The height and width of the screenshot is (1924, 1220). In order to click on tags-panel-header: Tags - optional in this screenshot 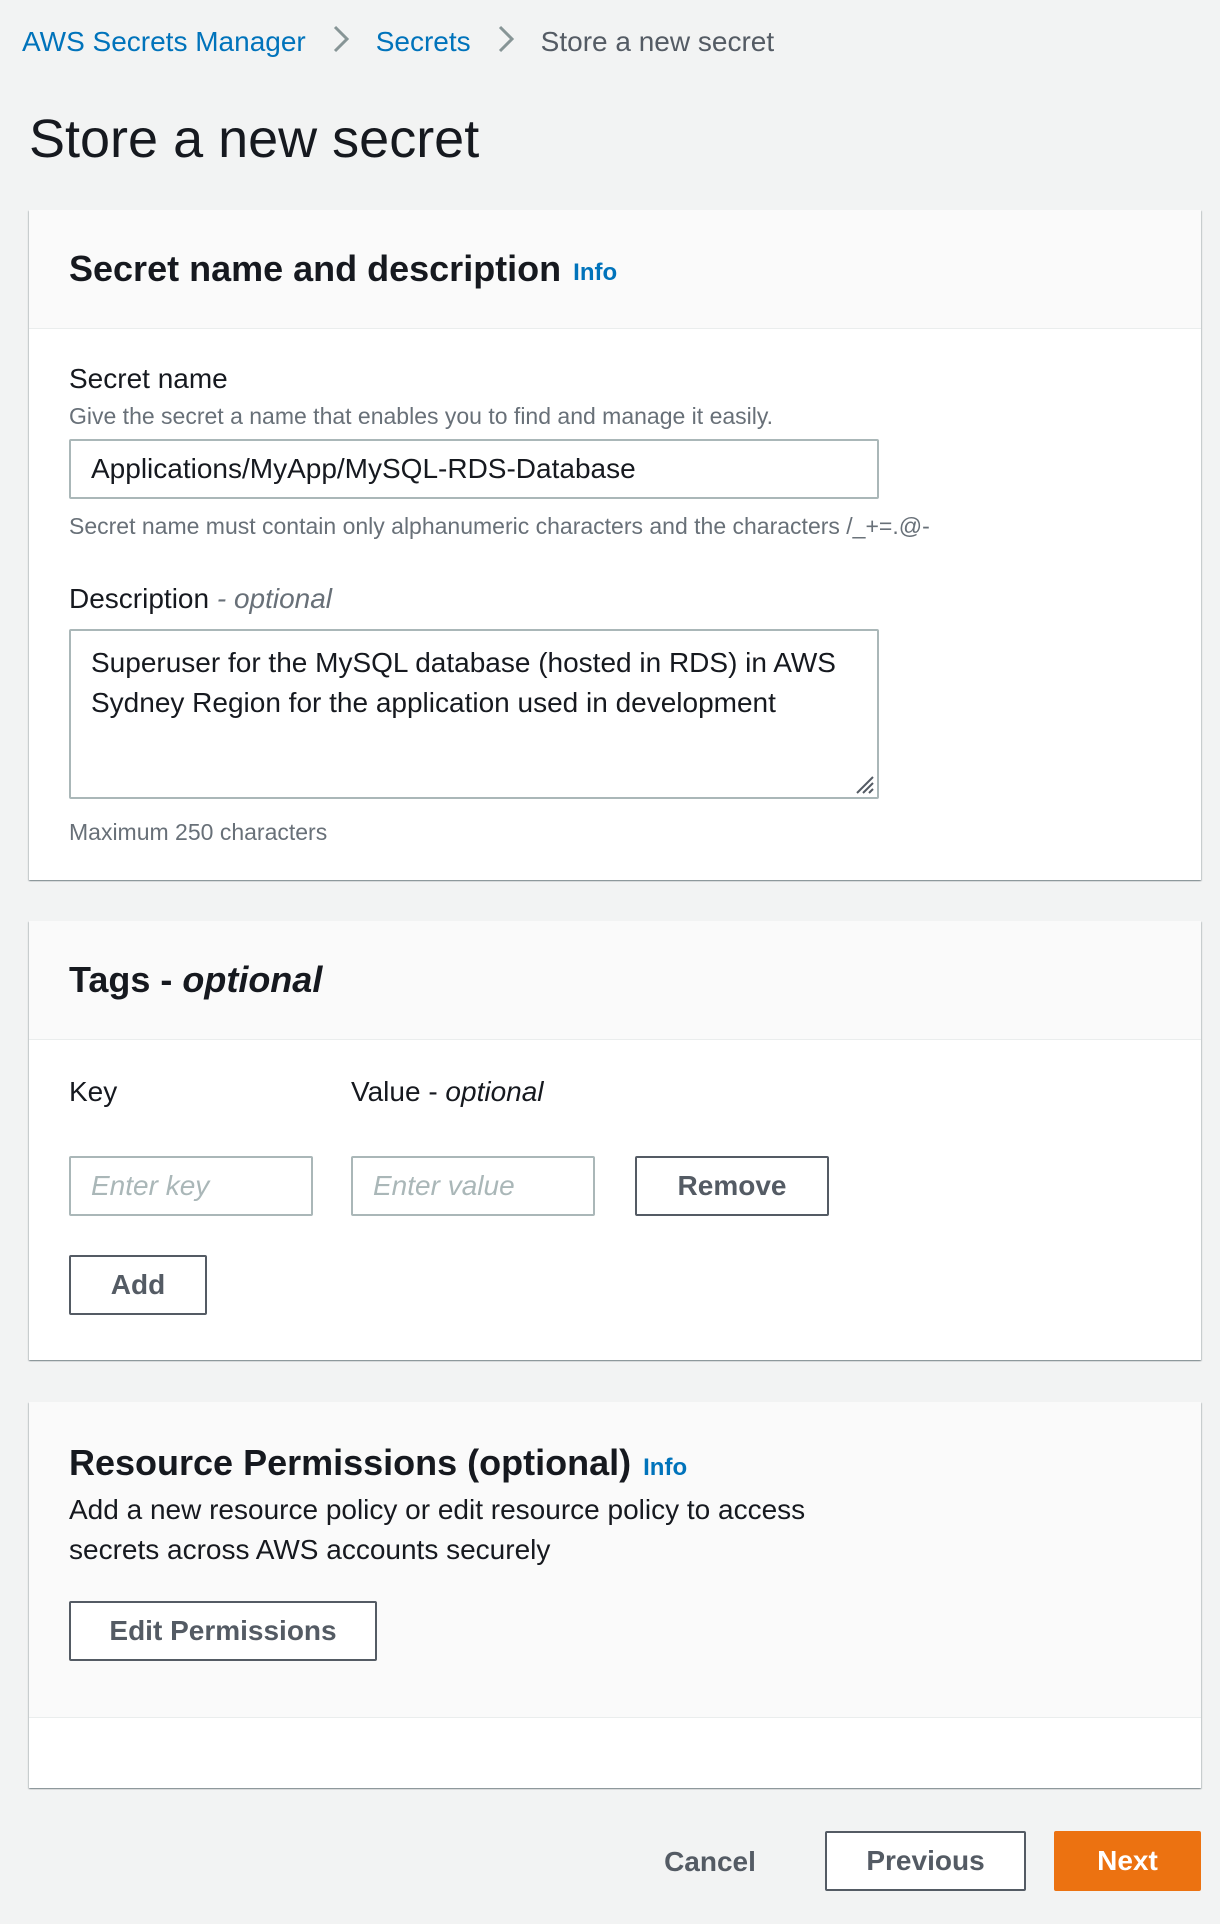, I will do `click(615, 980)`.